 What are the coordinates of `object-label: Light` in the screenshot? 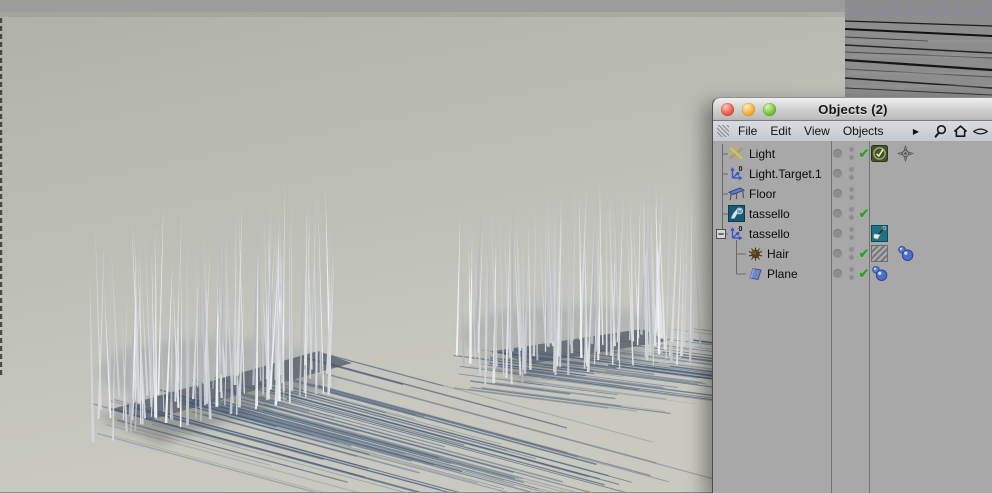 It's located at (762, 154).